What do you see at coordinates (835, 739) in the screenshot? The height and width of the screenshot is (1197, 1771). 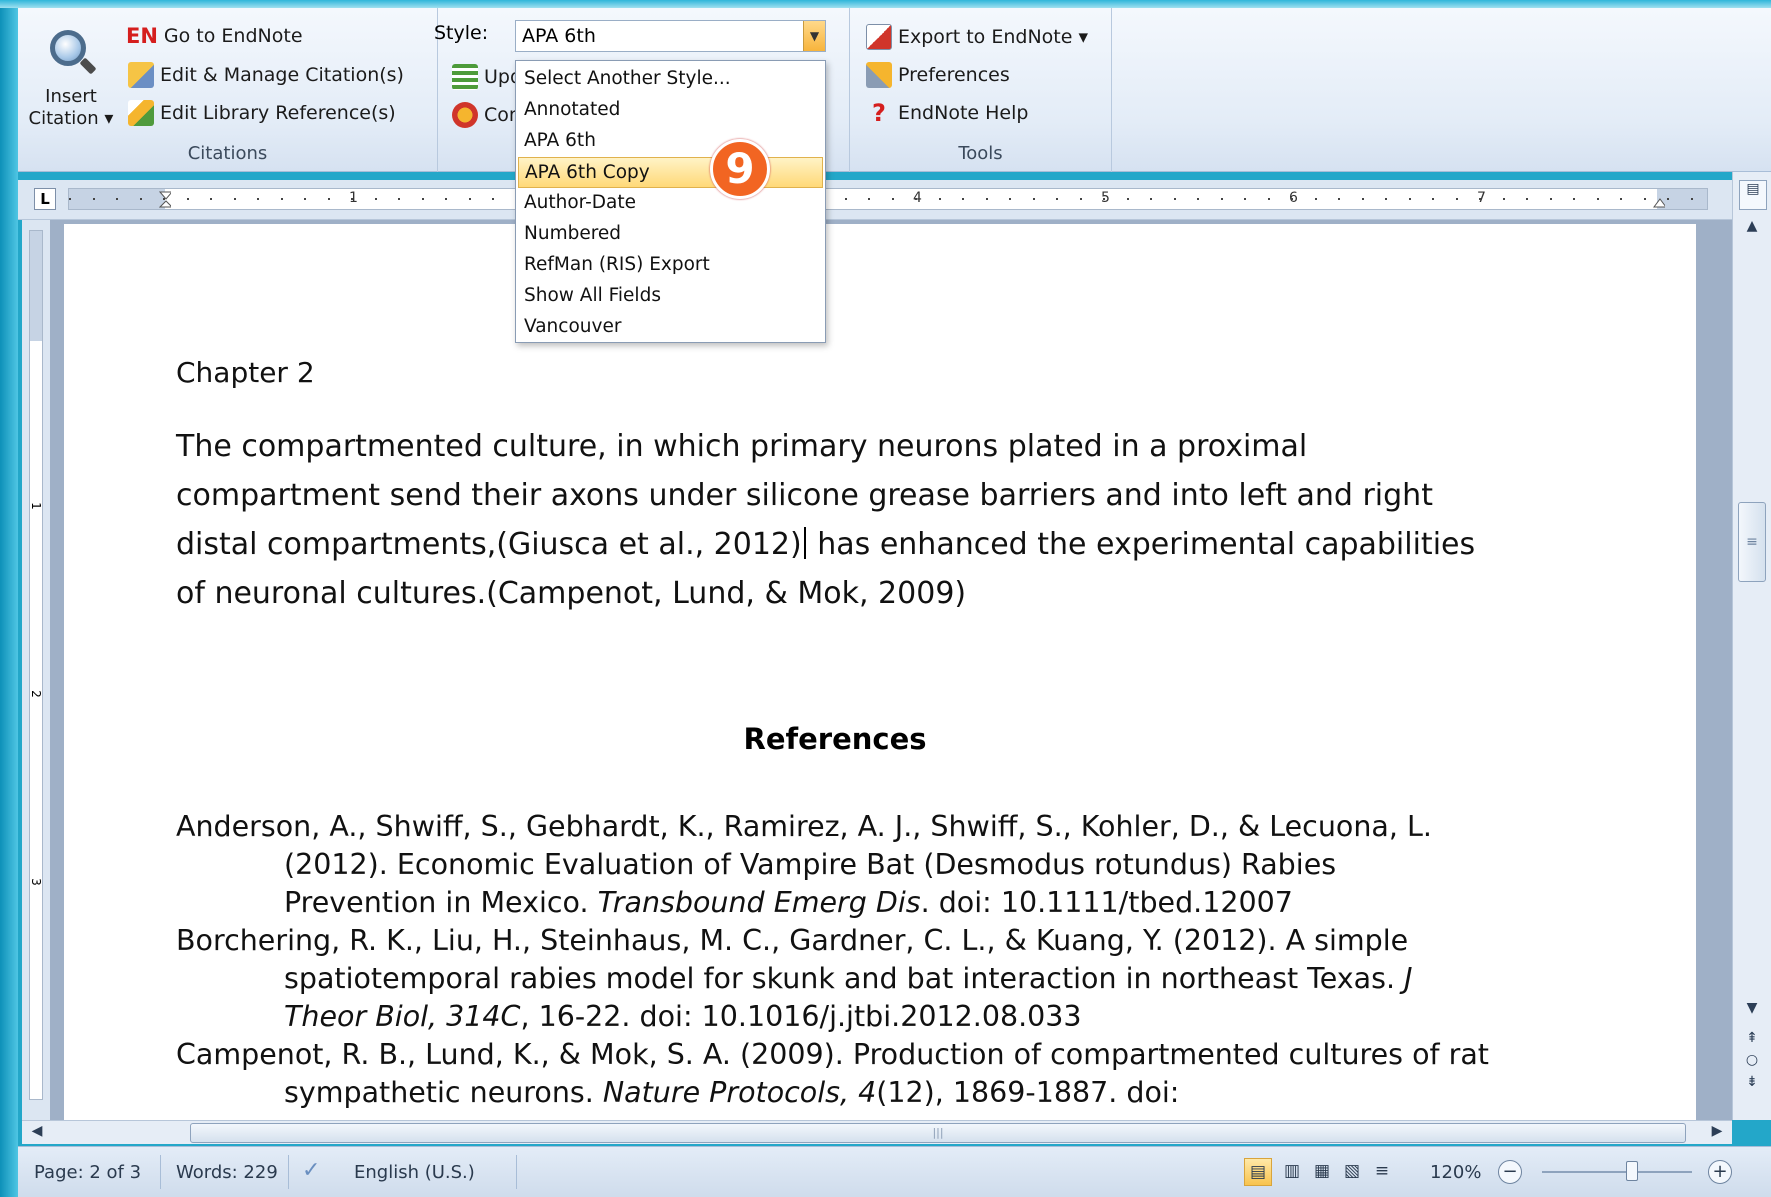 I see `references-heading: References` at bounding box center [835, 739].